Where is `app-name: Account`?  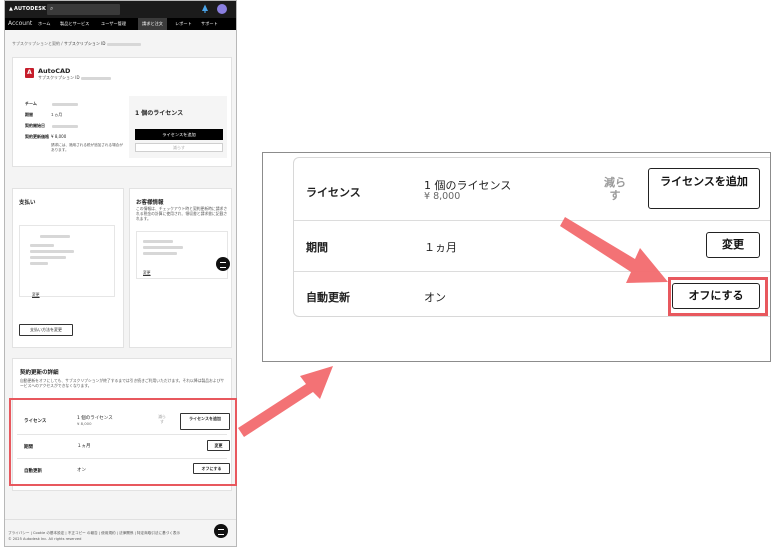 app-name: Account is located at coordinates (20, 23).